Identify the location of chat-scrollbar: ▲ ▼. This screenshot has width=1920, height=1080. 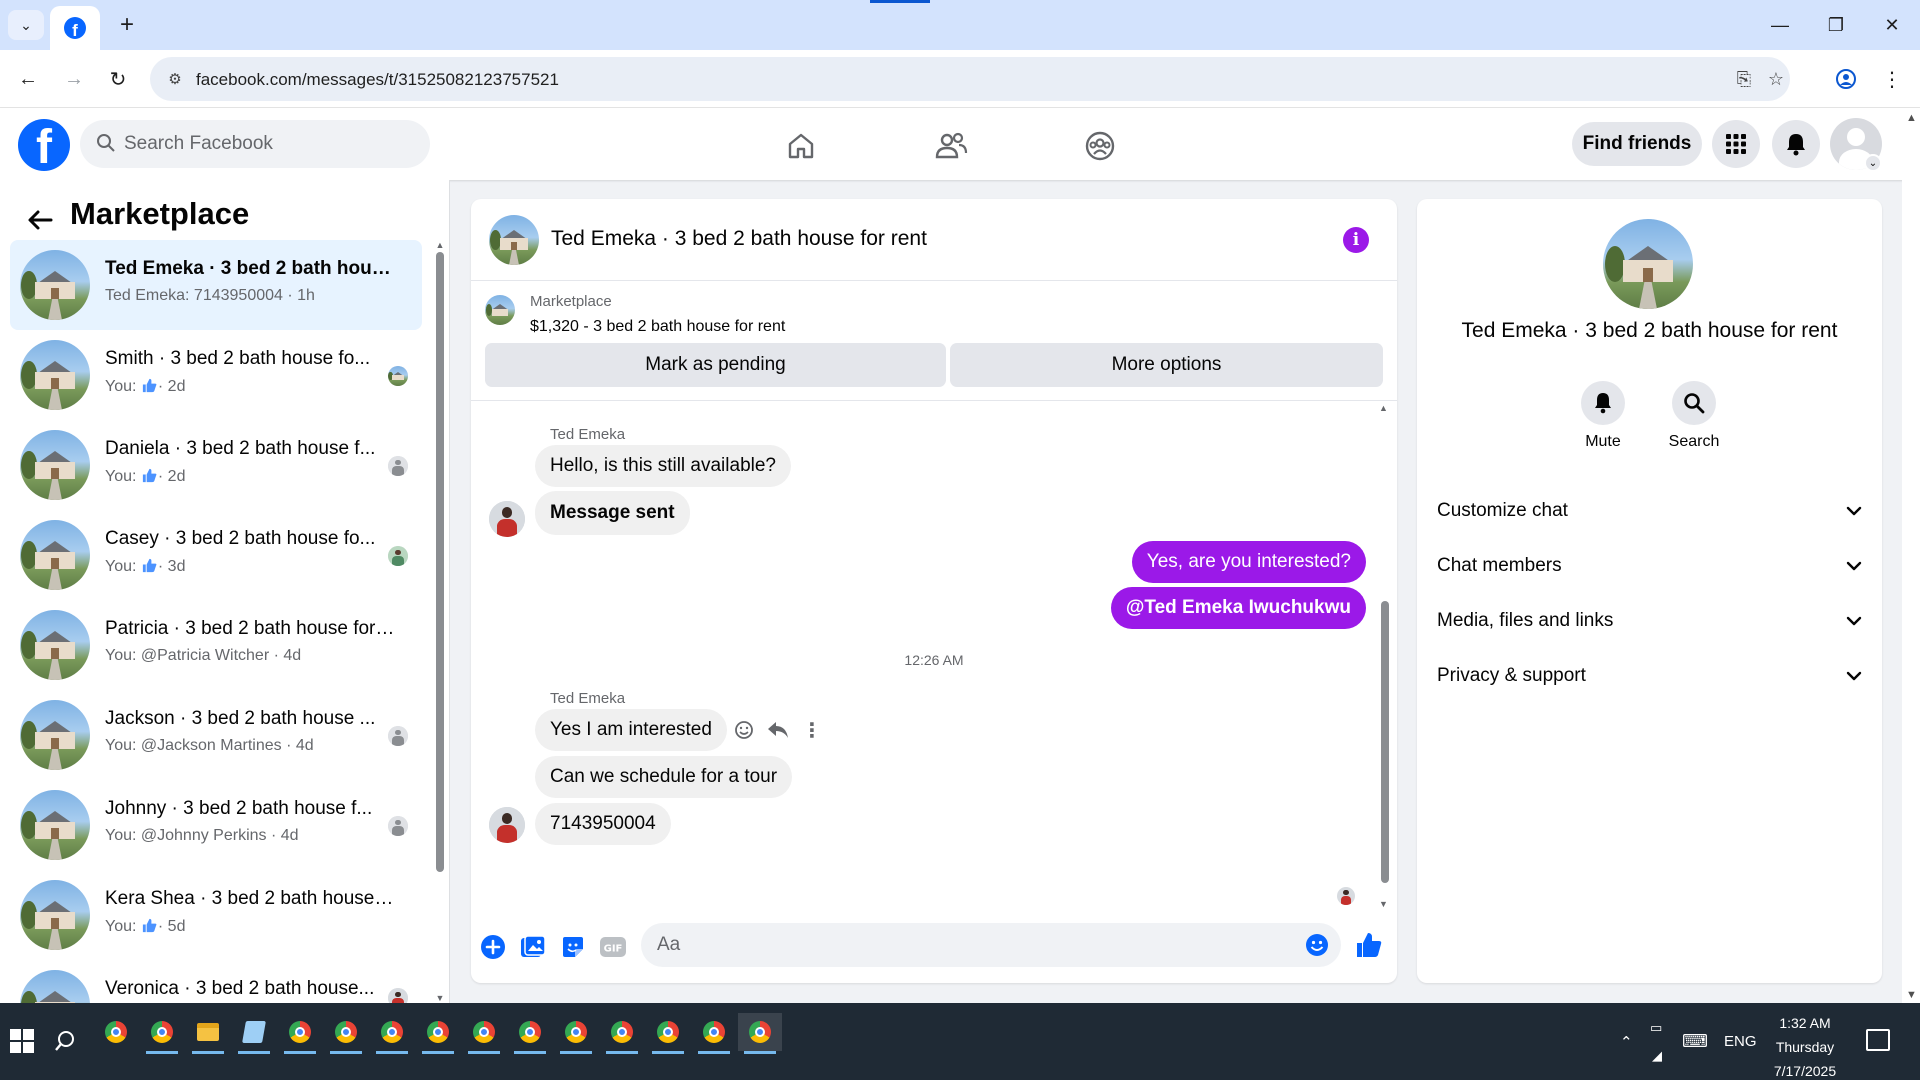
(1385, 655).